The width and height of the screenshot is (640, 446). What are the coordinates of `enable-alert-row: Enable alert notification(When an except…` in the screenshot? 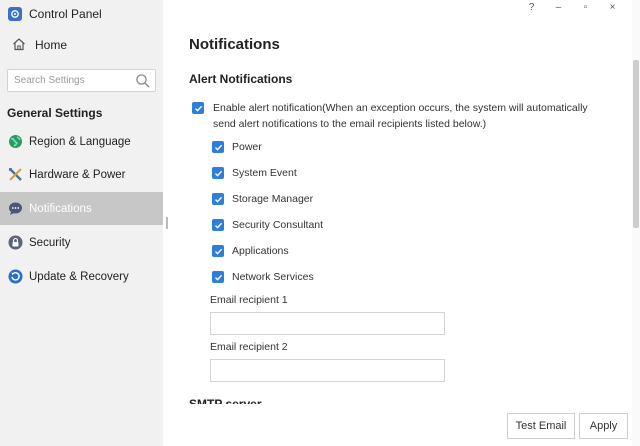 It's located at (397, 116).